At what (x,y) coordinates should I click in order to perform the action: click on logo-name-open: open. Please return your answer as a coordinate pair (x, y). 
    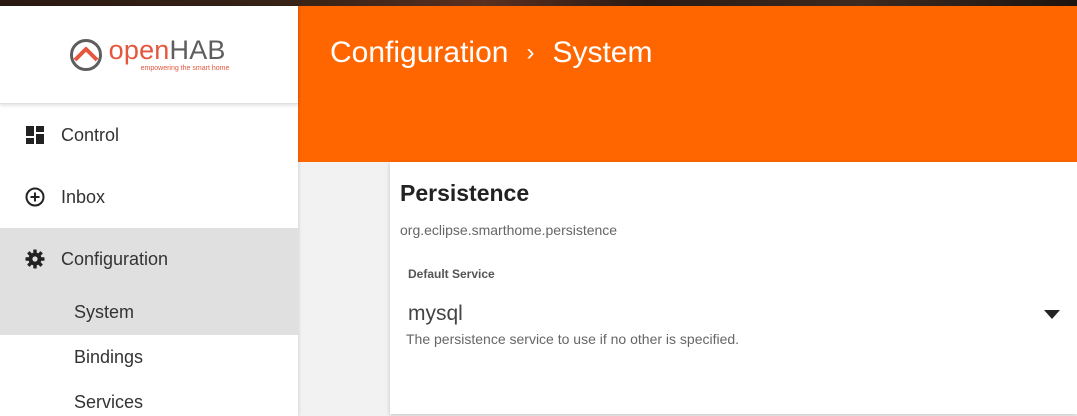
    Looking at the image, I should click on (139, 50).